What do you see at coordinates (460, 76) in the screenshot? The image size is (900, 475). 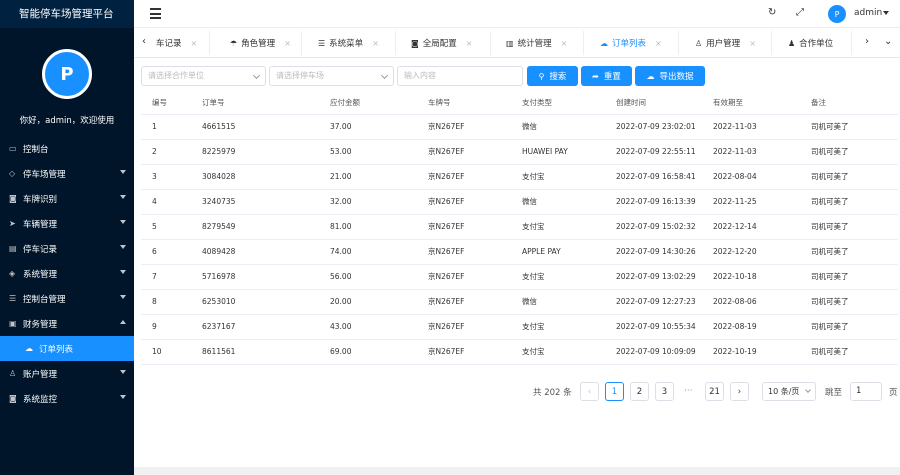 I see `keyword-input: 输入内容` at bounding box center [460, 76].